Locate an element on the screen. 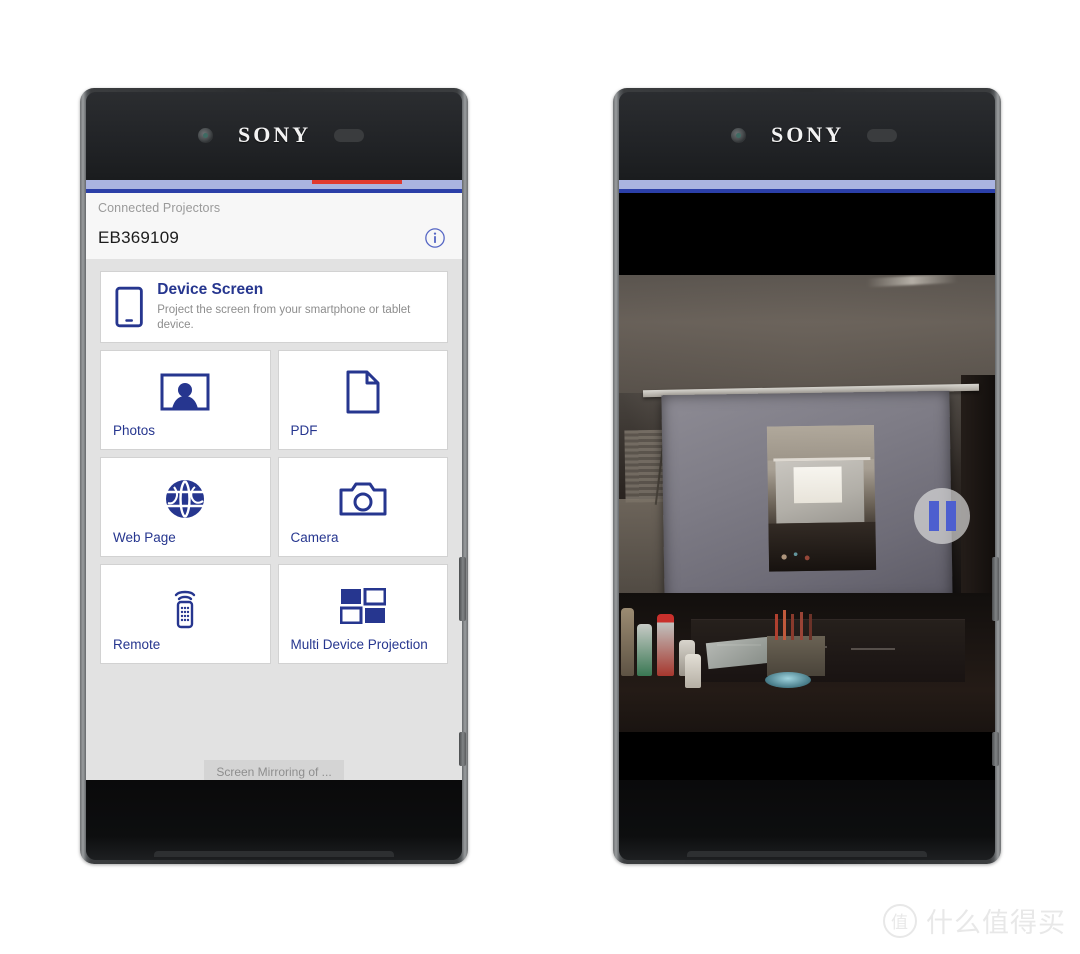  photo-portrait-icon is located at coordinates (185, 392).